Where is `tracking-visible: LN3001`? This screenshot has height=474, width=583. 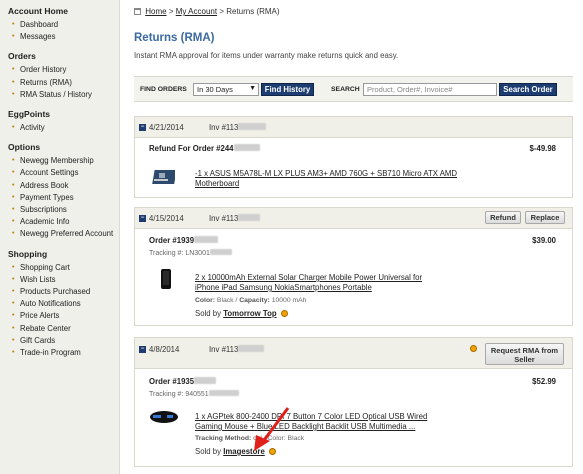 tracking-visible: LN3001 is located at coordinates (197, 253).